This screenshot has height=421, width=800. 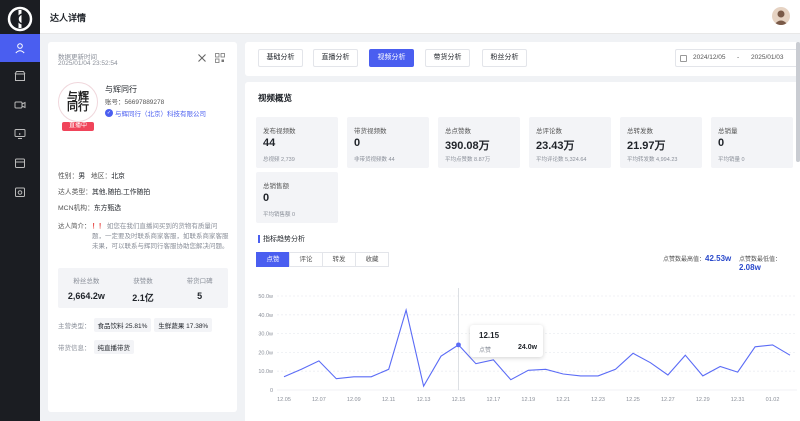 I want to click on mcn-row: MCN机构：东方甄选, so click(x=90, y=208).